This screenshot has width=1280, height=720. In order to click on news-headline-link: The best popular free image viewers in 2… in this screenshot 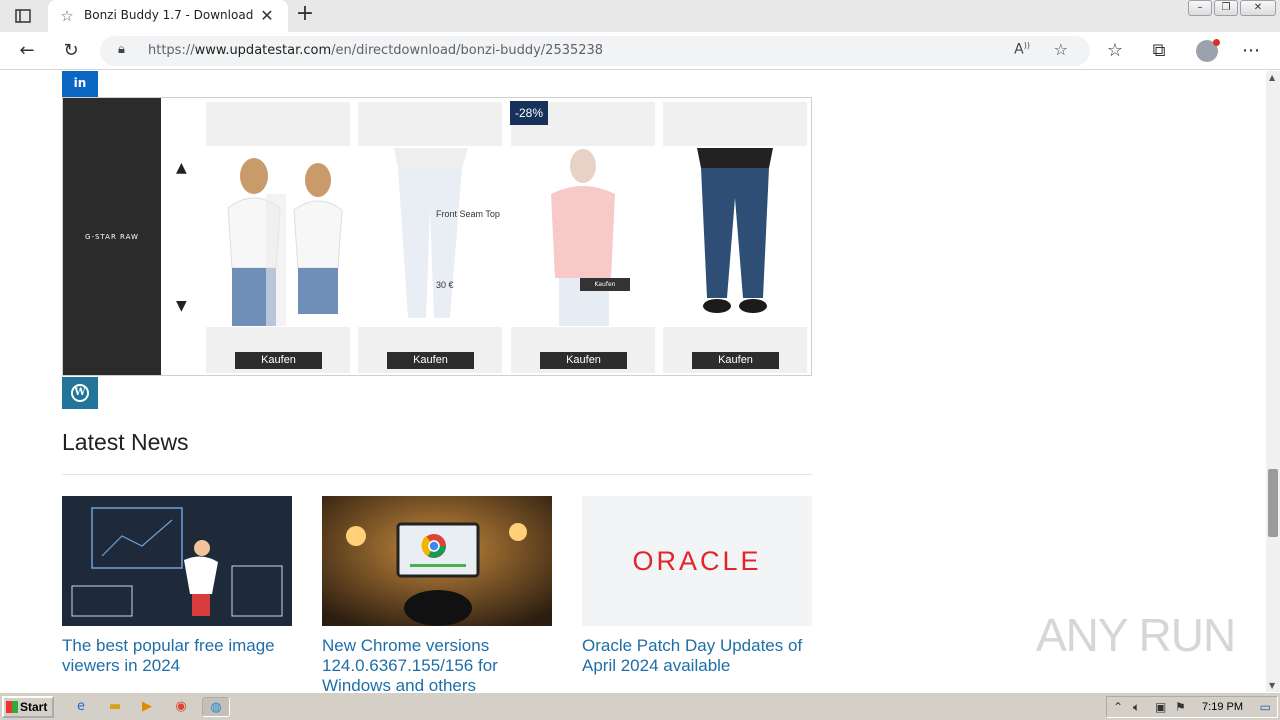, I will do `click(177, 656)`.